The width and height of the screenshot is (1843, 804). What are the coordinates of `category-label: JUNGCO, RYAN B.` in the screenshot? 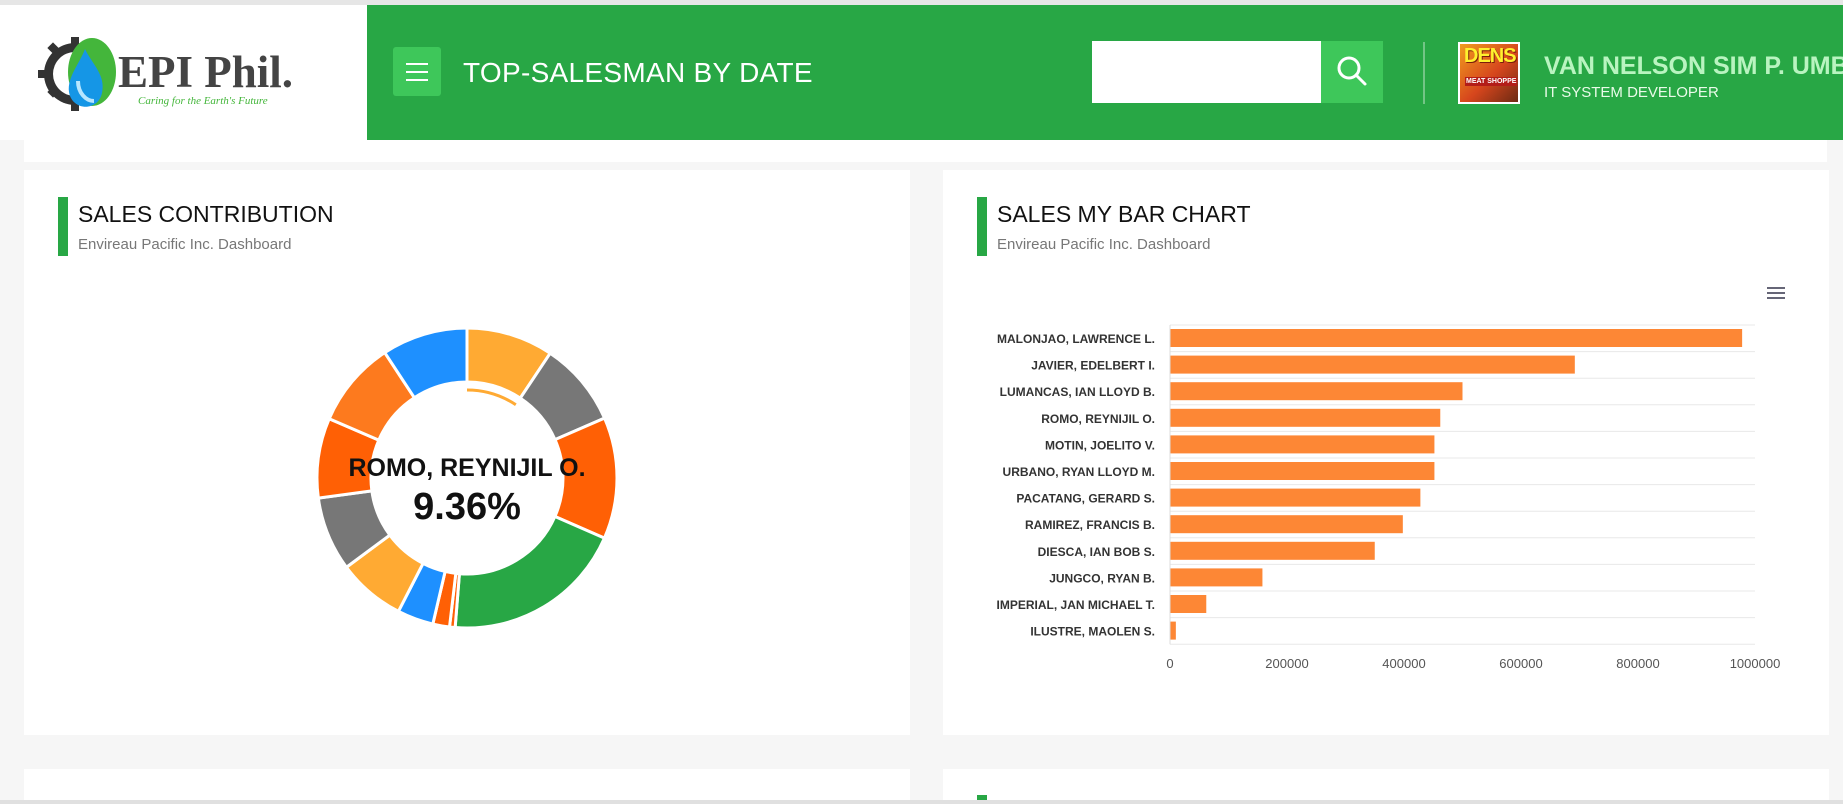 It's located at (1102, 578).